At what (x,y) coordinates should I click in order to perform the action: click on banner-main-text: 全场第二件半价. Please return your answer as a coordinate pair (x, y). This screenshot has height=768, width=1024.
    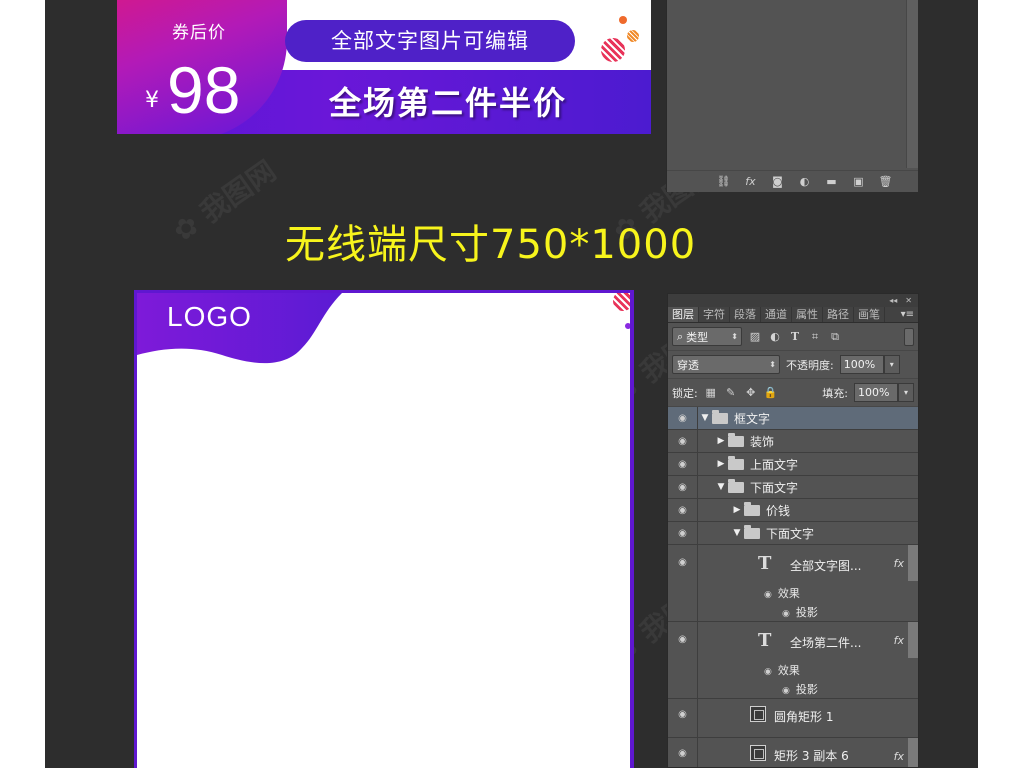
    Looking at the image, I should click on (448, 103).